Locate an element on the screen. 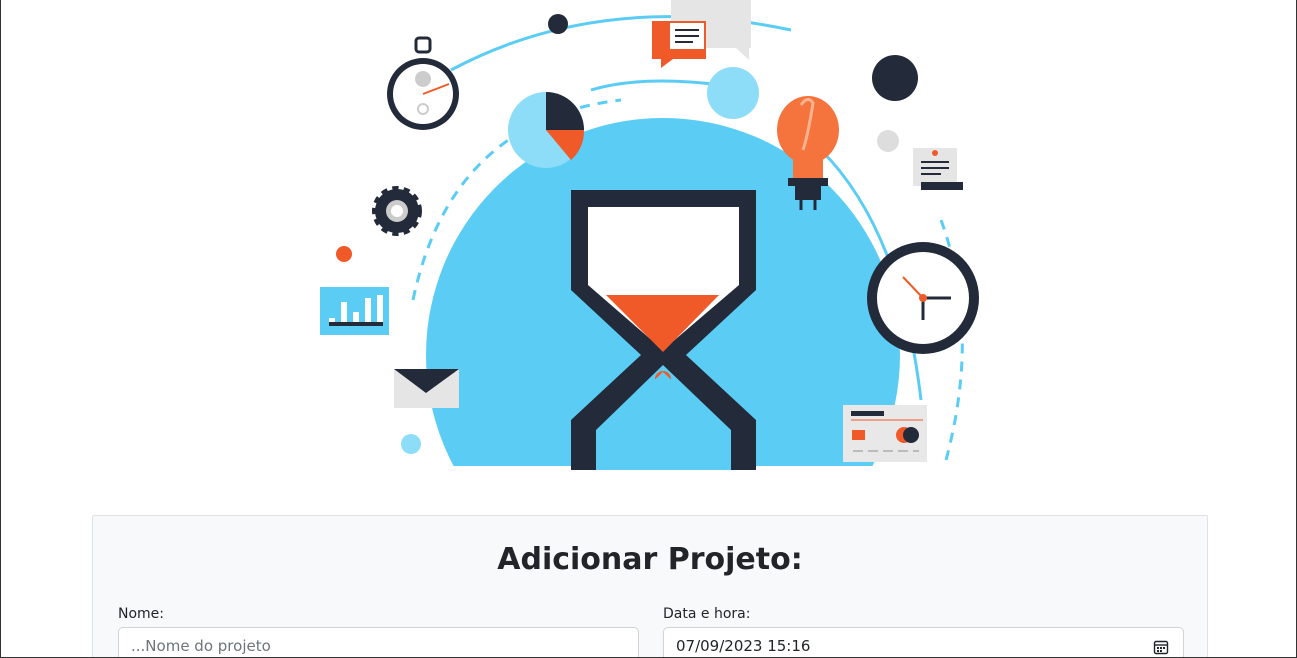 The image size is (1297, 658). date-time-value: 07/09/2023 15:16 is located at coordinates (743, 646).